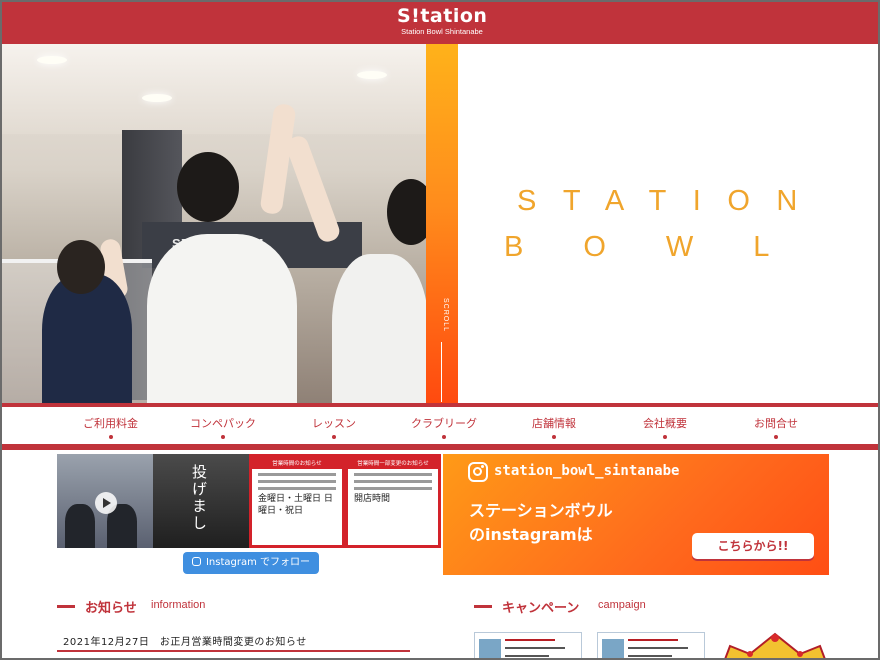  Describe the element at coordinates (372, 499) in the screenshot. I see `notice-opening: 開店時間` at that location.